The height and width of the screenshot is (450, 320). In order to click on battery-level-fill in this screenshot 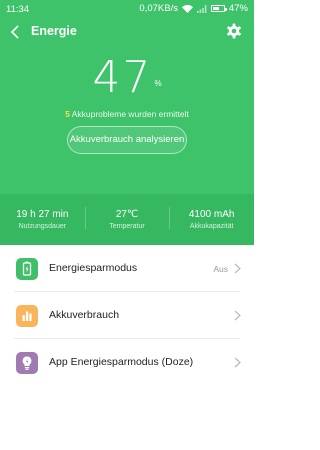, I will do `click(215, 8)`.